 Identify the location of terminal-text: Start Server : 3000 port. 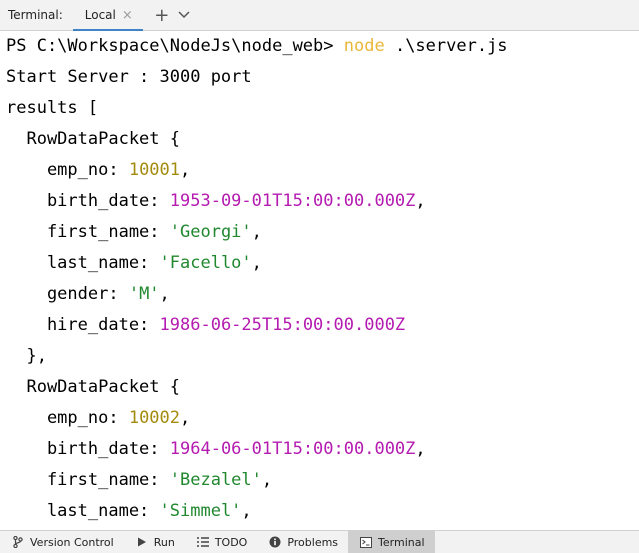
(129, 77).